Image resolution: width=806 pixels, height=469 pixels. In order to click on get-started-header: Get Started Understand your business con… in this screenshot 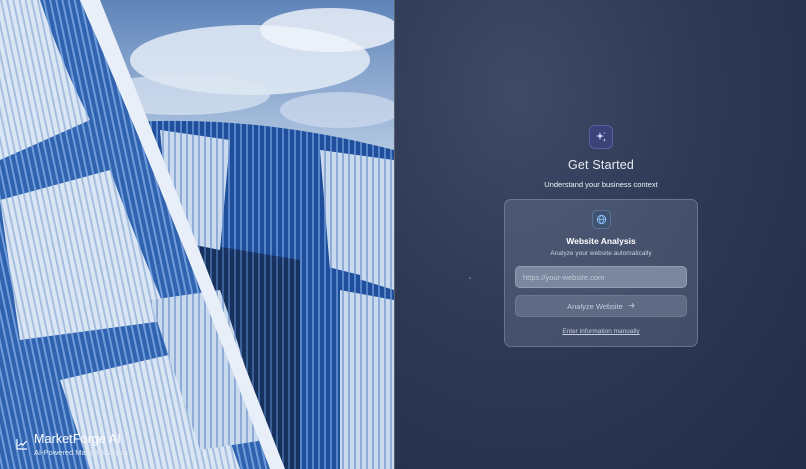, I will do `click(600, 157)`.